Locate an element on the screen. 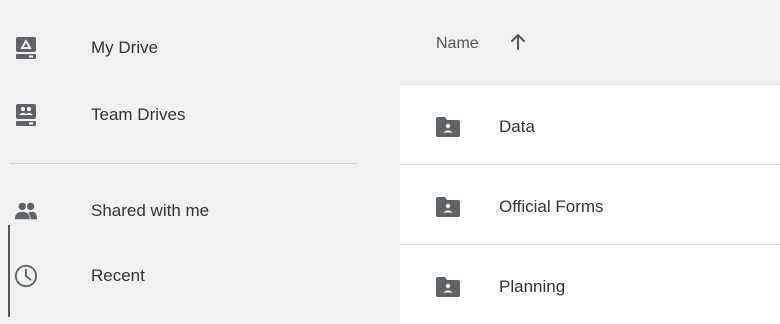 The width and height of the screenshot is (780, 324). sidebar-item-label: My Drive is located at coordinates (125, 47).